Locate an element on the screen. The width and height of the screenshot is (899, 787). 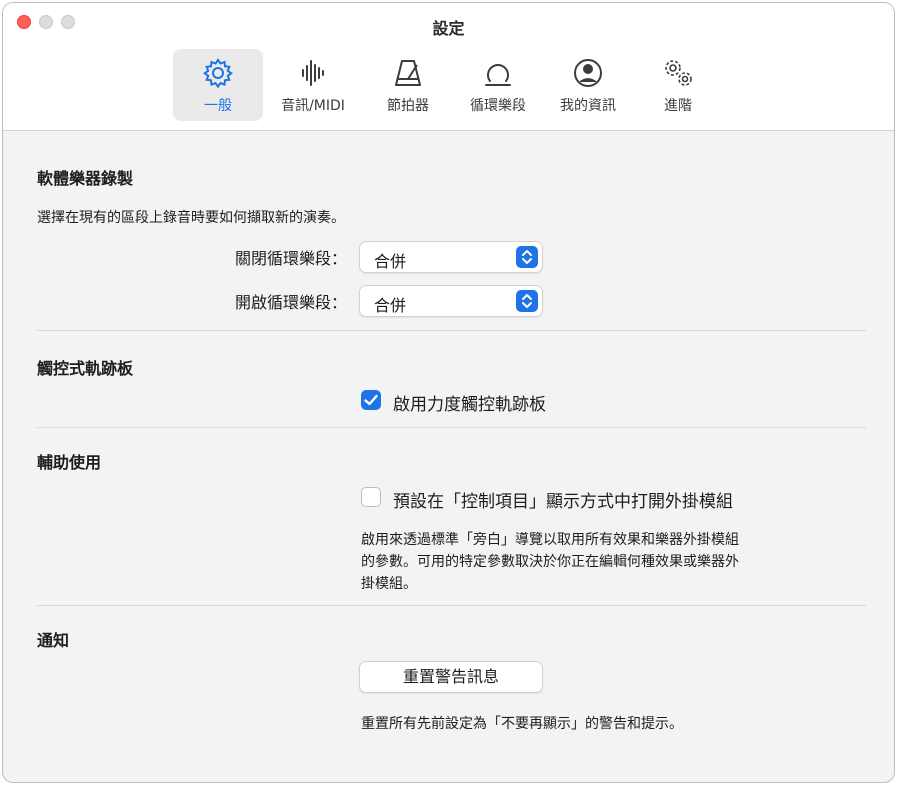
software-recording-heading: 軟體樂器錄製 is located at coordinates (85, 178).